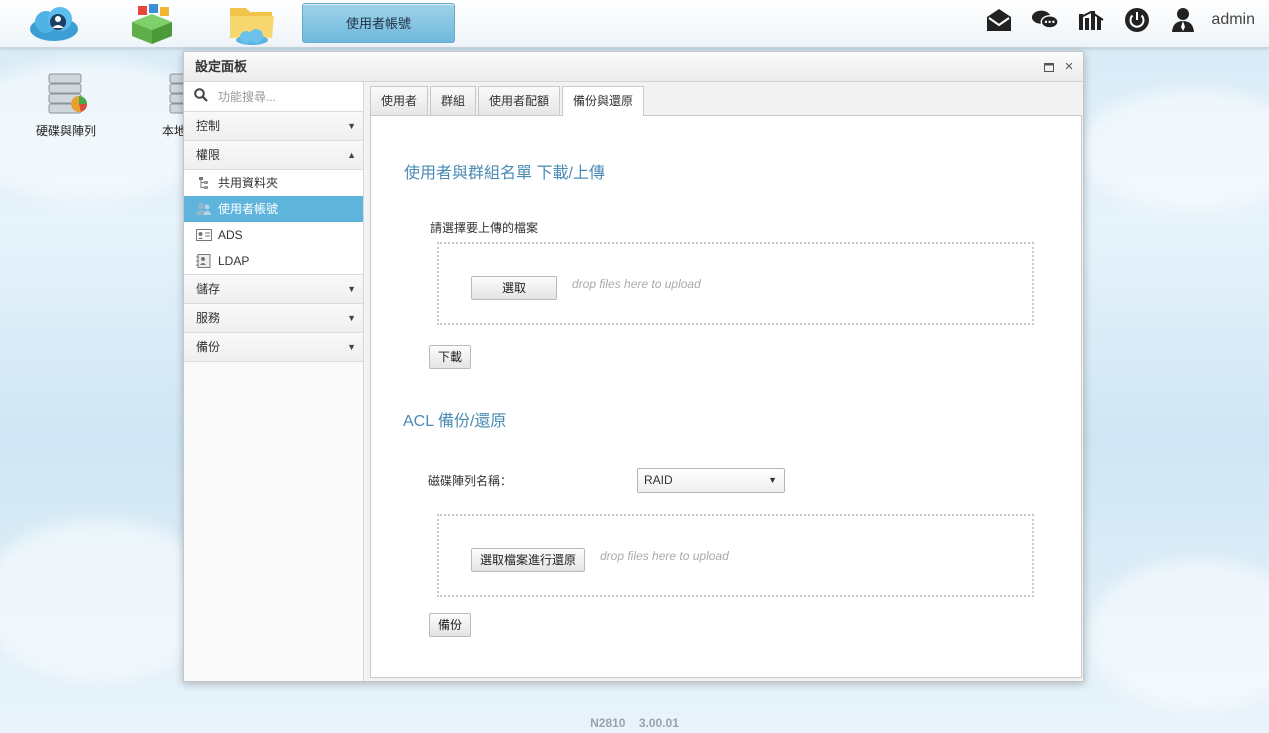 Image resolution: width=1269 pixels, height=733 pixels. Describe the element at coordinates (470, 481) in the screenshot. I see `raid-name-label: 磁碟陣列名稱：` at that location.